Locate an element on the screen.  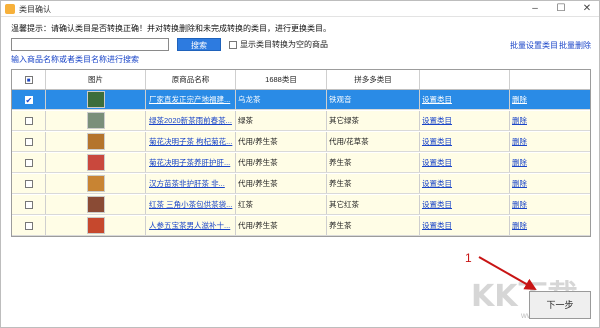
header-pdd-category: 拼多多类目 is located at coordinates (373, 79).